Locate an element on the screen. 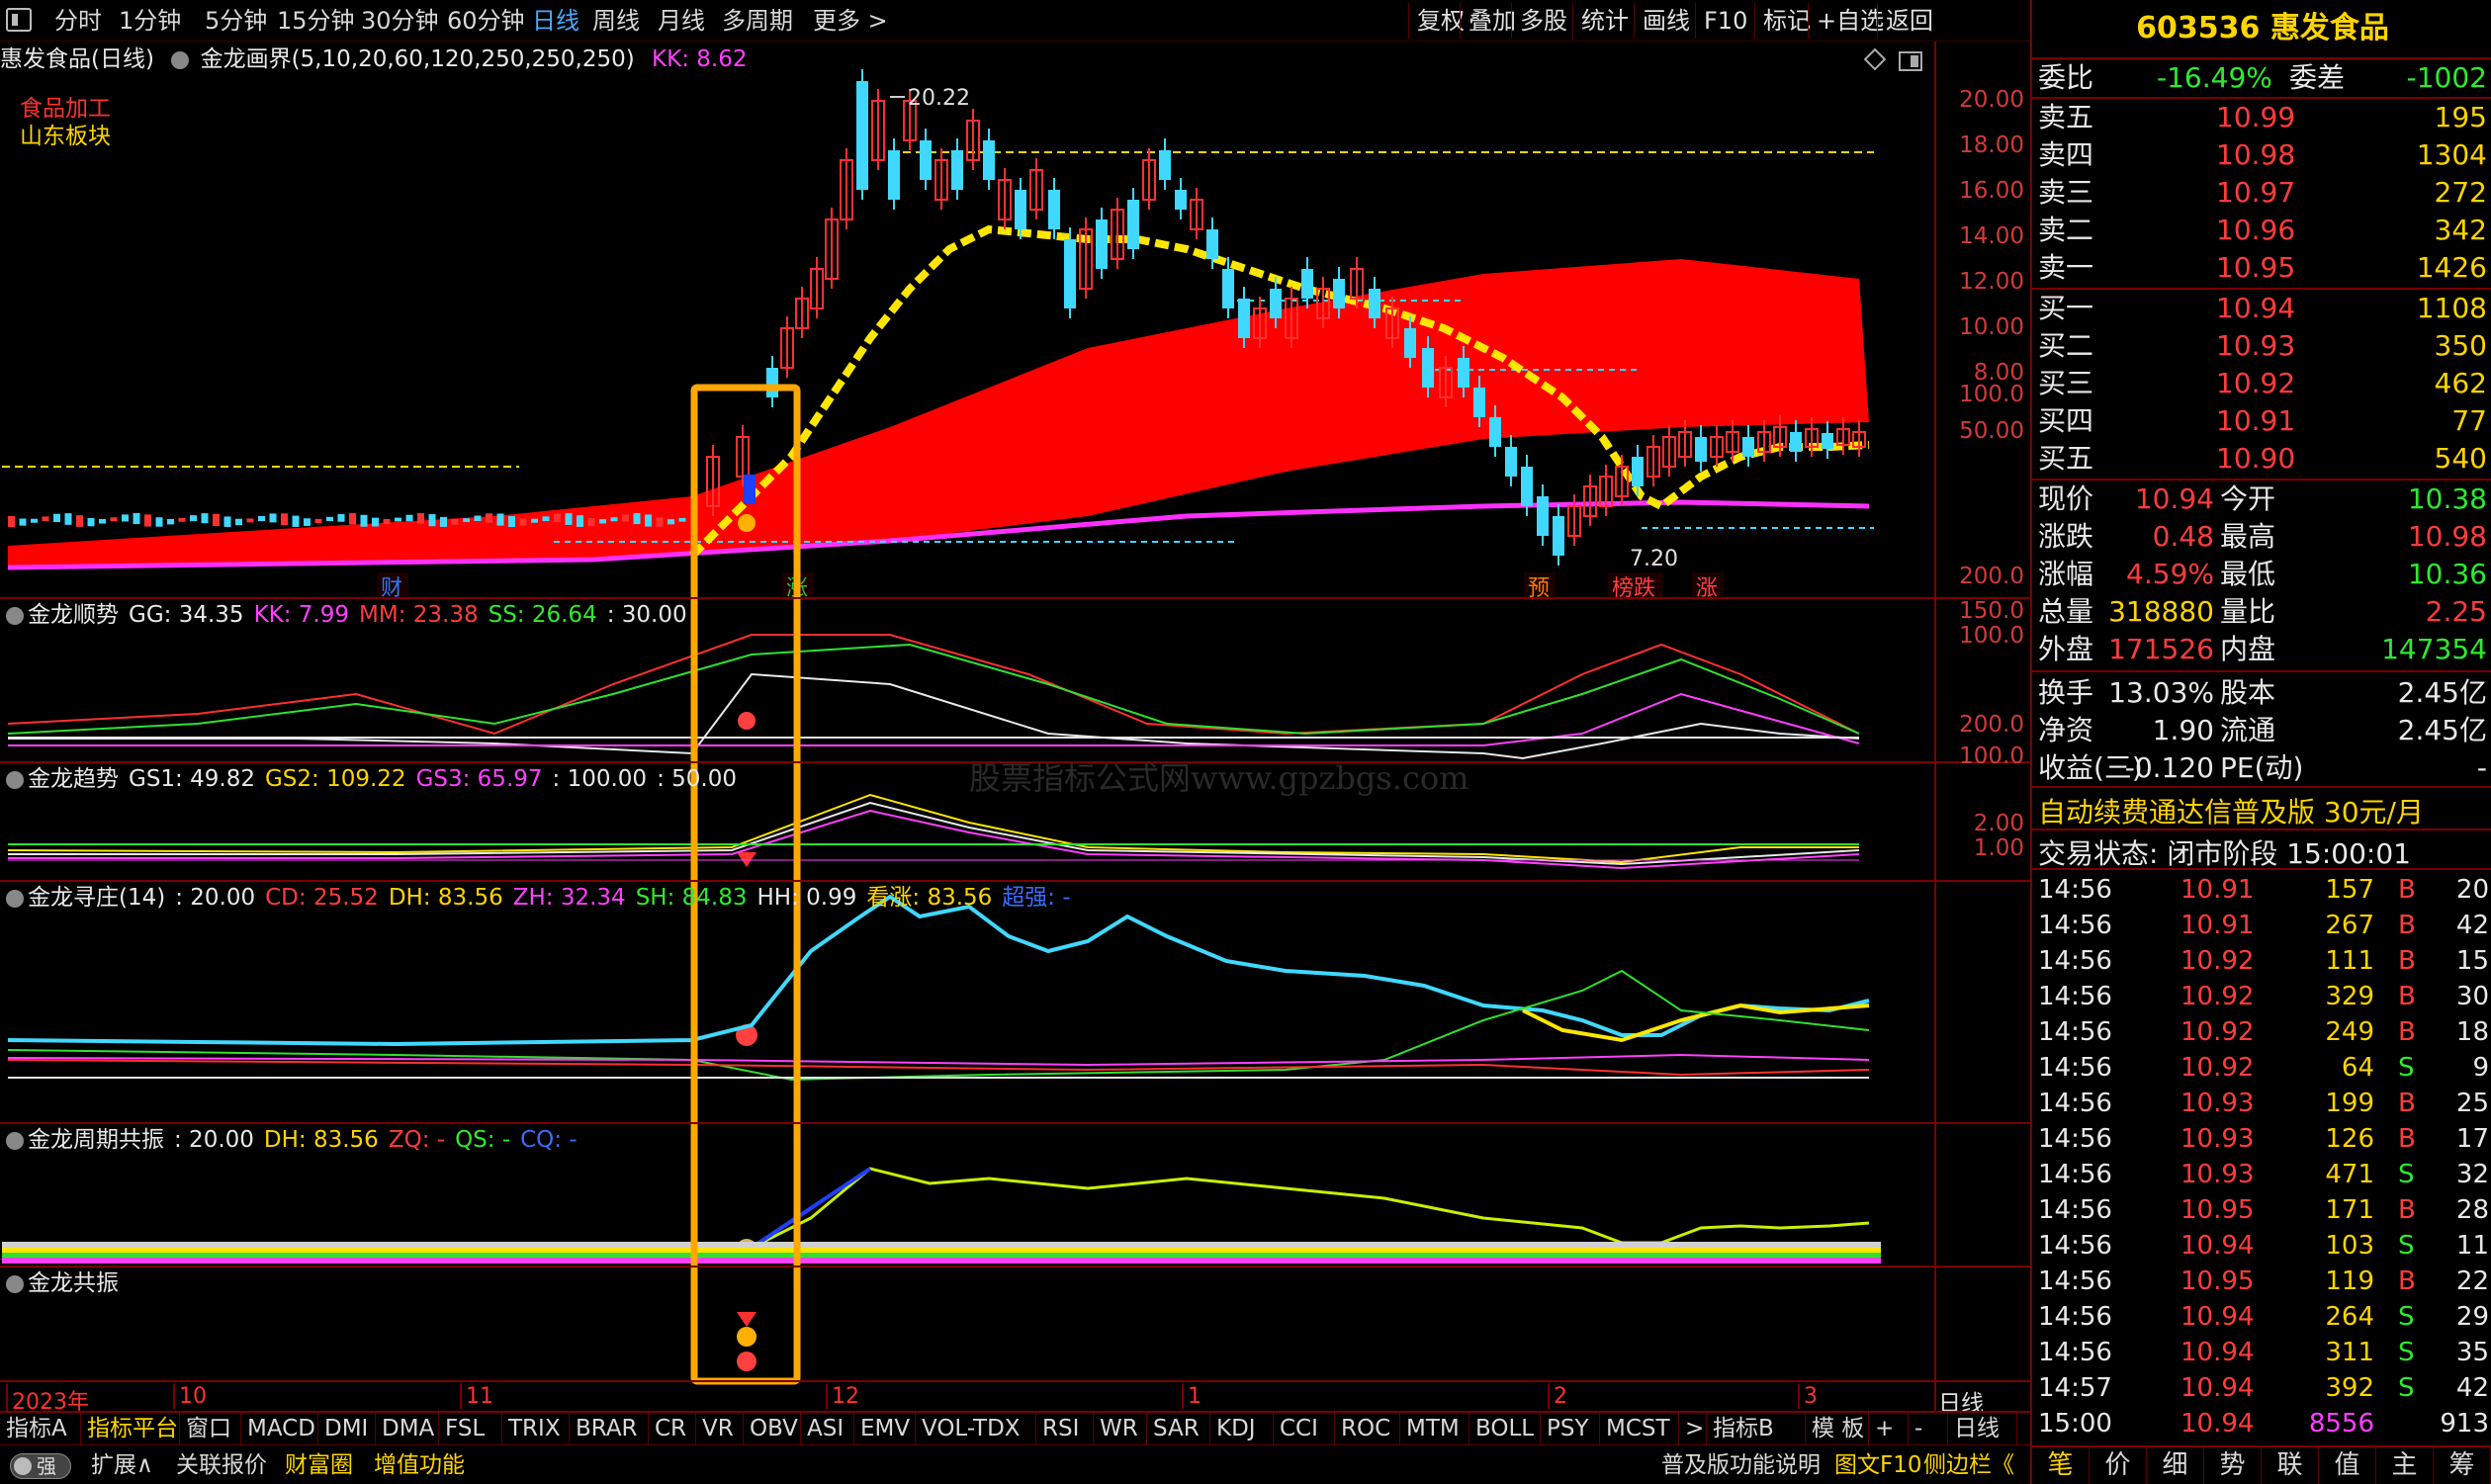  ask-row: 卖二 10.96 342 is located at coordinates (2261, 230).